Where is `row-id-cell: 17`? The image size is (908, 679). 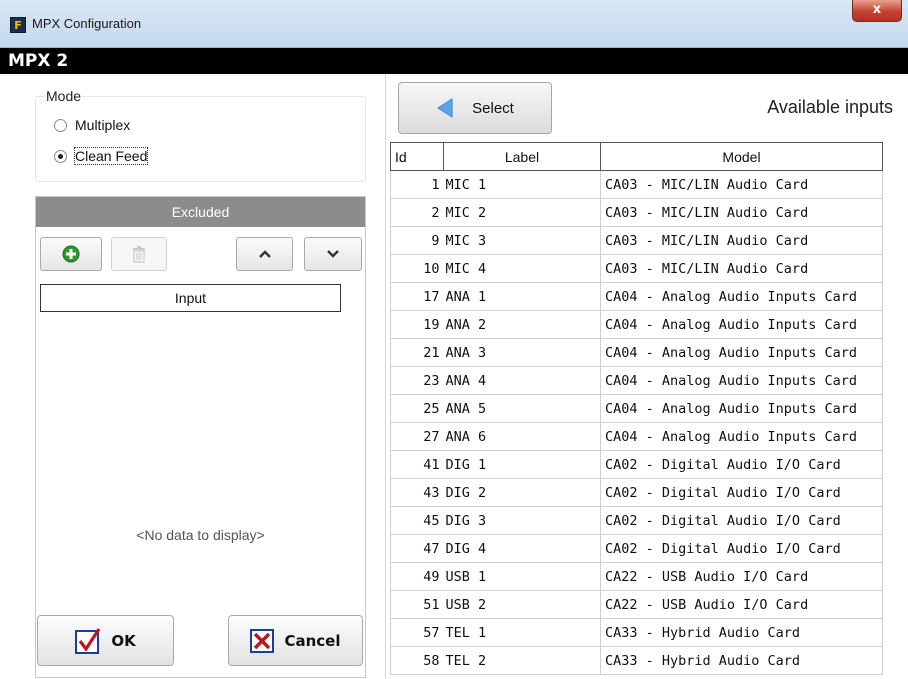
row-id-cell: 17 is located at coordinates (417, 296).